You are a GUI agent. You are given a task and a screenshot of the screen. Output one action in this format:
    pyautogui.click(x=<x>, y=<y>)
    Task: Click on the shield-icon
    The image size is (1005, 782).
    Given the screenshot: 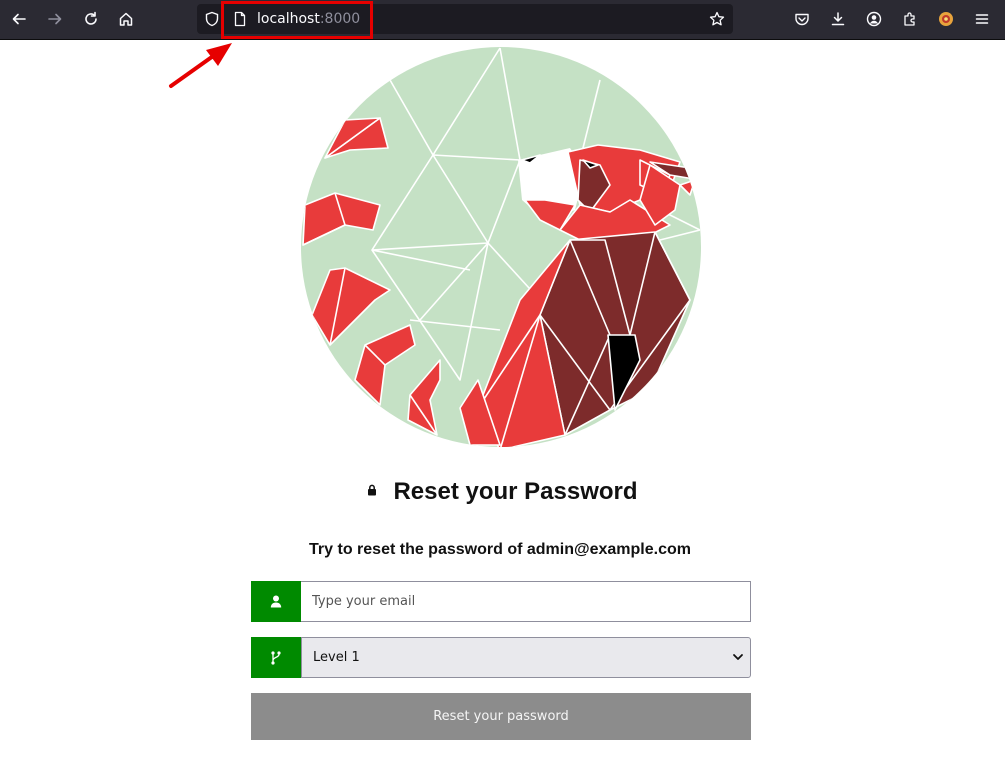 What is the action you would take?
    pyautogui.click(x=212, y=19)
    